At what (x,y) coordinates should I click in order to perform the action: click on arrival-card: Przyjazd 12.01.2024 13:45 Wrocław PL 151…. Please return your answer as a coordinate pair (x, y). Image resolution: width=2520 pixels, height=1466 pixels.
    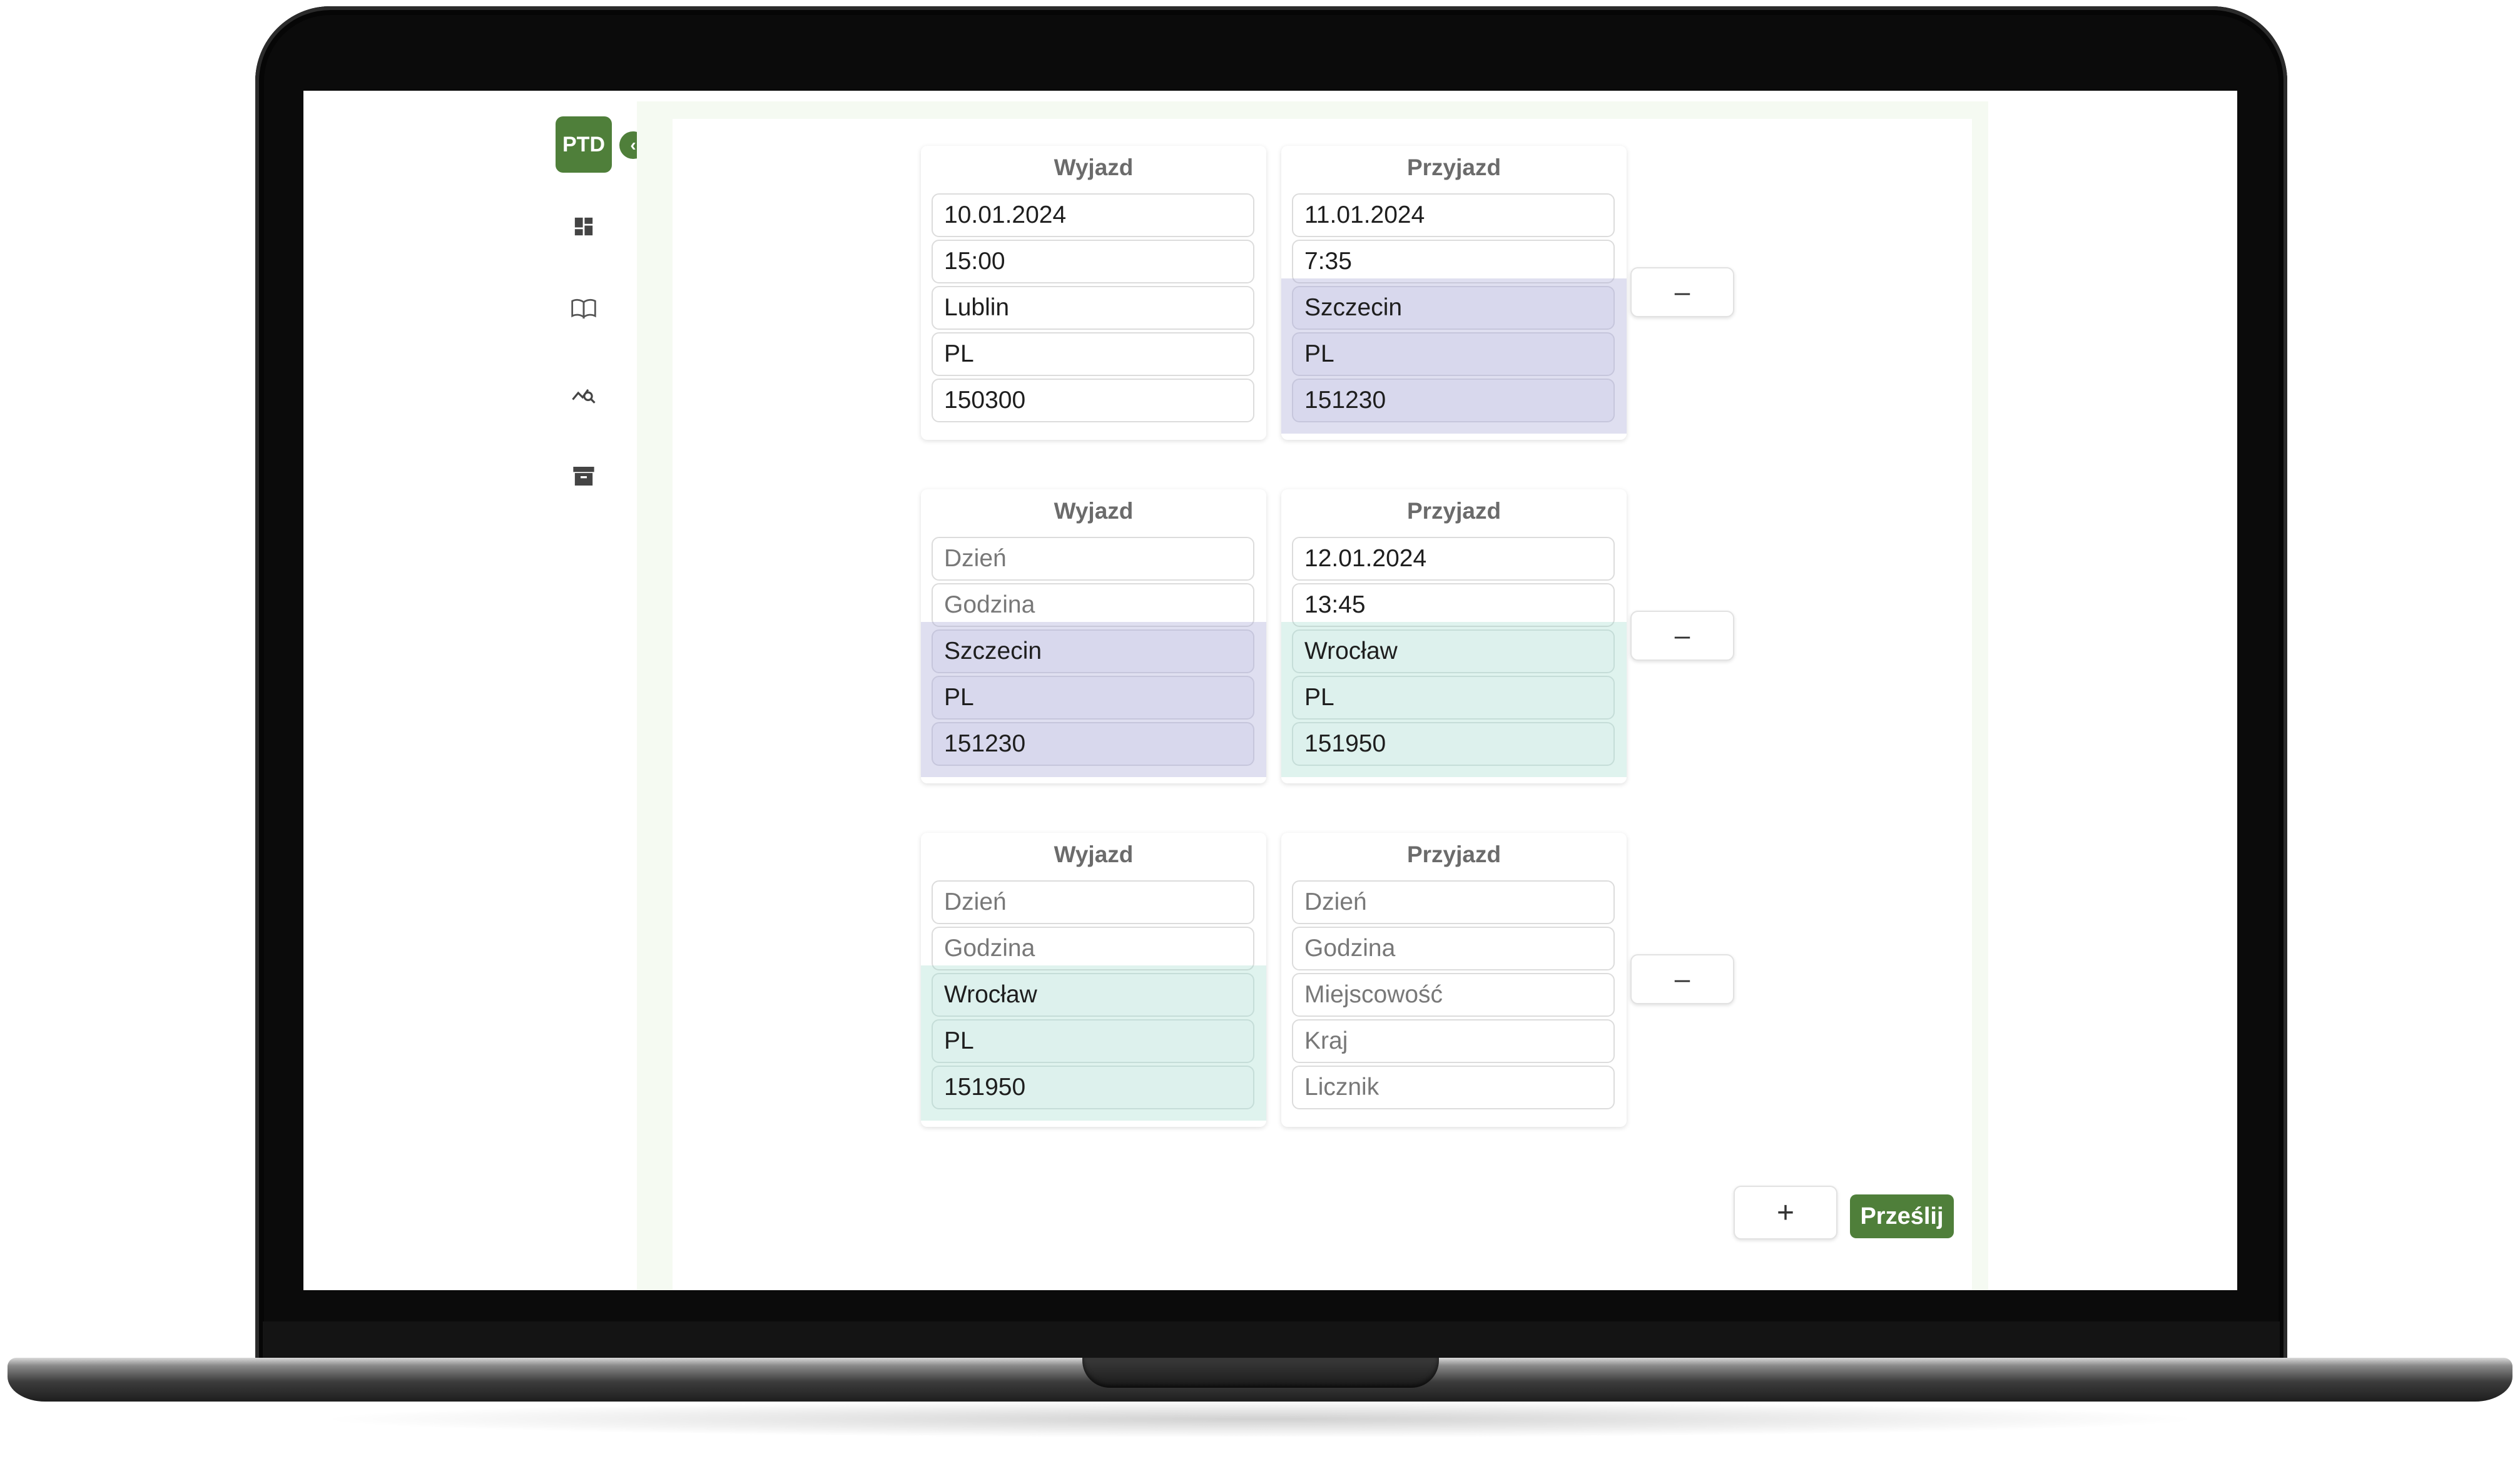
    Looking at the image, I should click on (1454, 636).